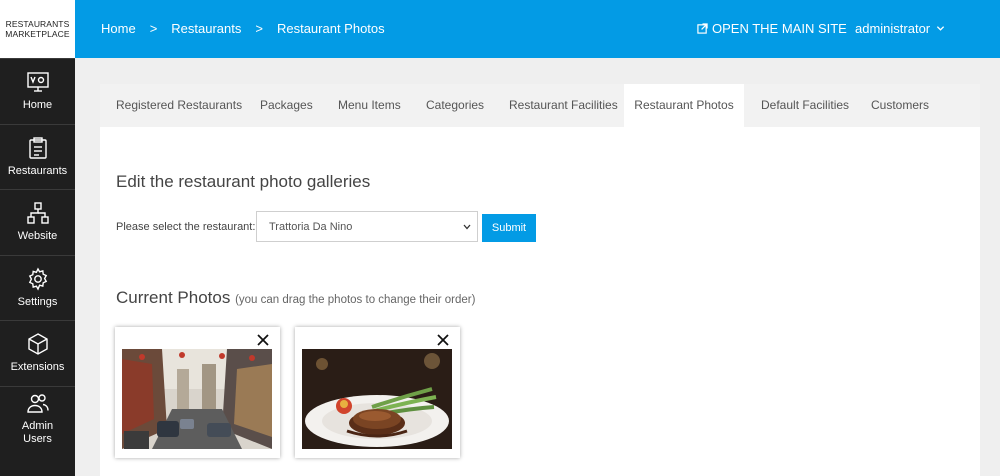 The height and width of the screenshot is (476, 1000). What do you see at coordinates (779, 28) in the screenshot?
I see `open-main-site-label: OPEN THE MAIN SITE` at bounding box center [779, 28].